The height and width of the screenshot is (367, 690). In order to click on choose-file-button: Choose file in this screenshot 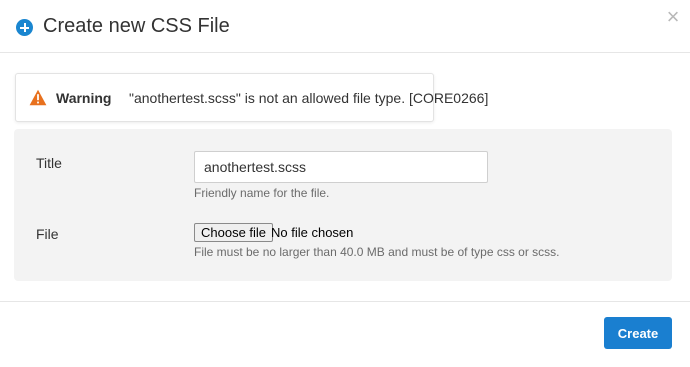, I will do `click(234, 232)`.